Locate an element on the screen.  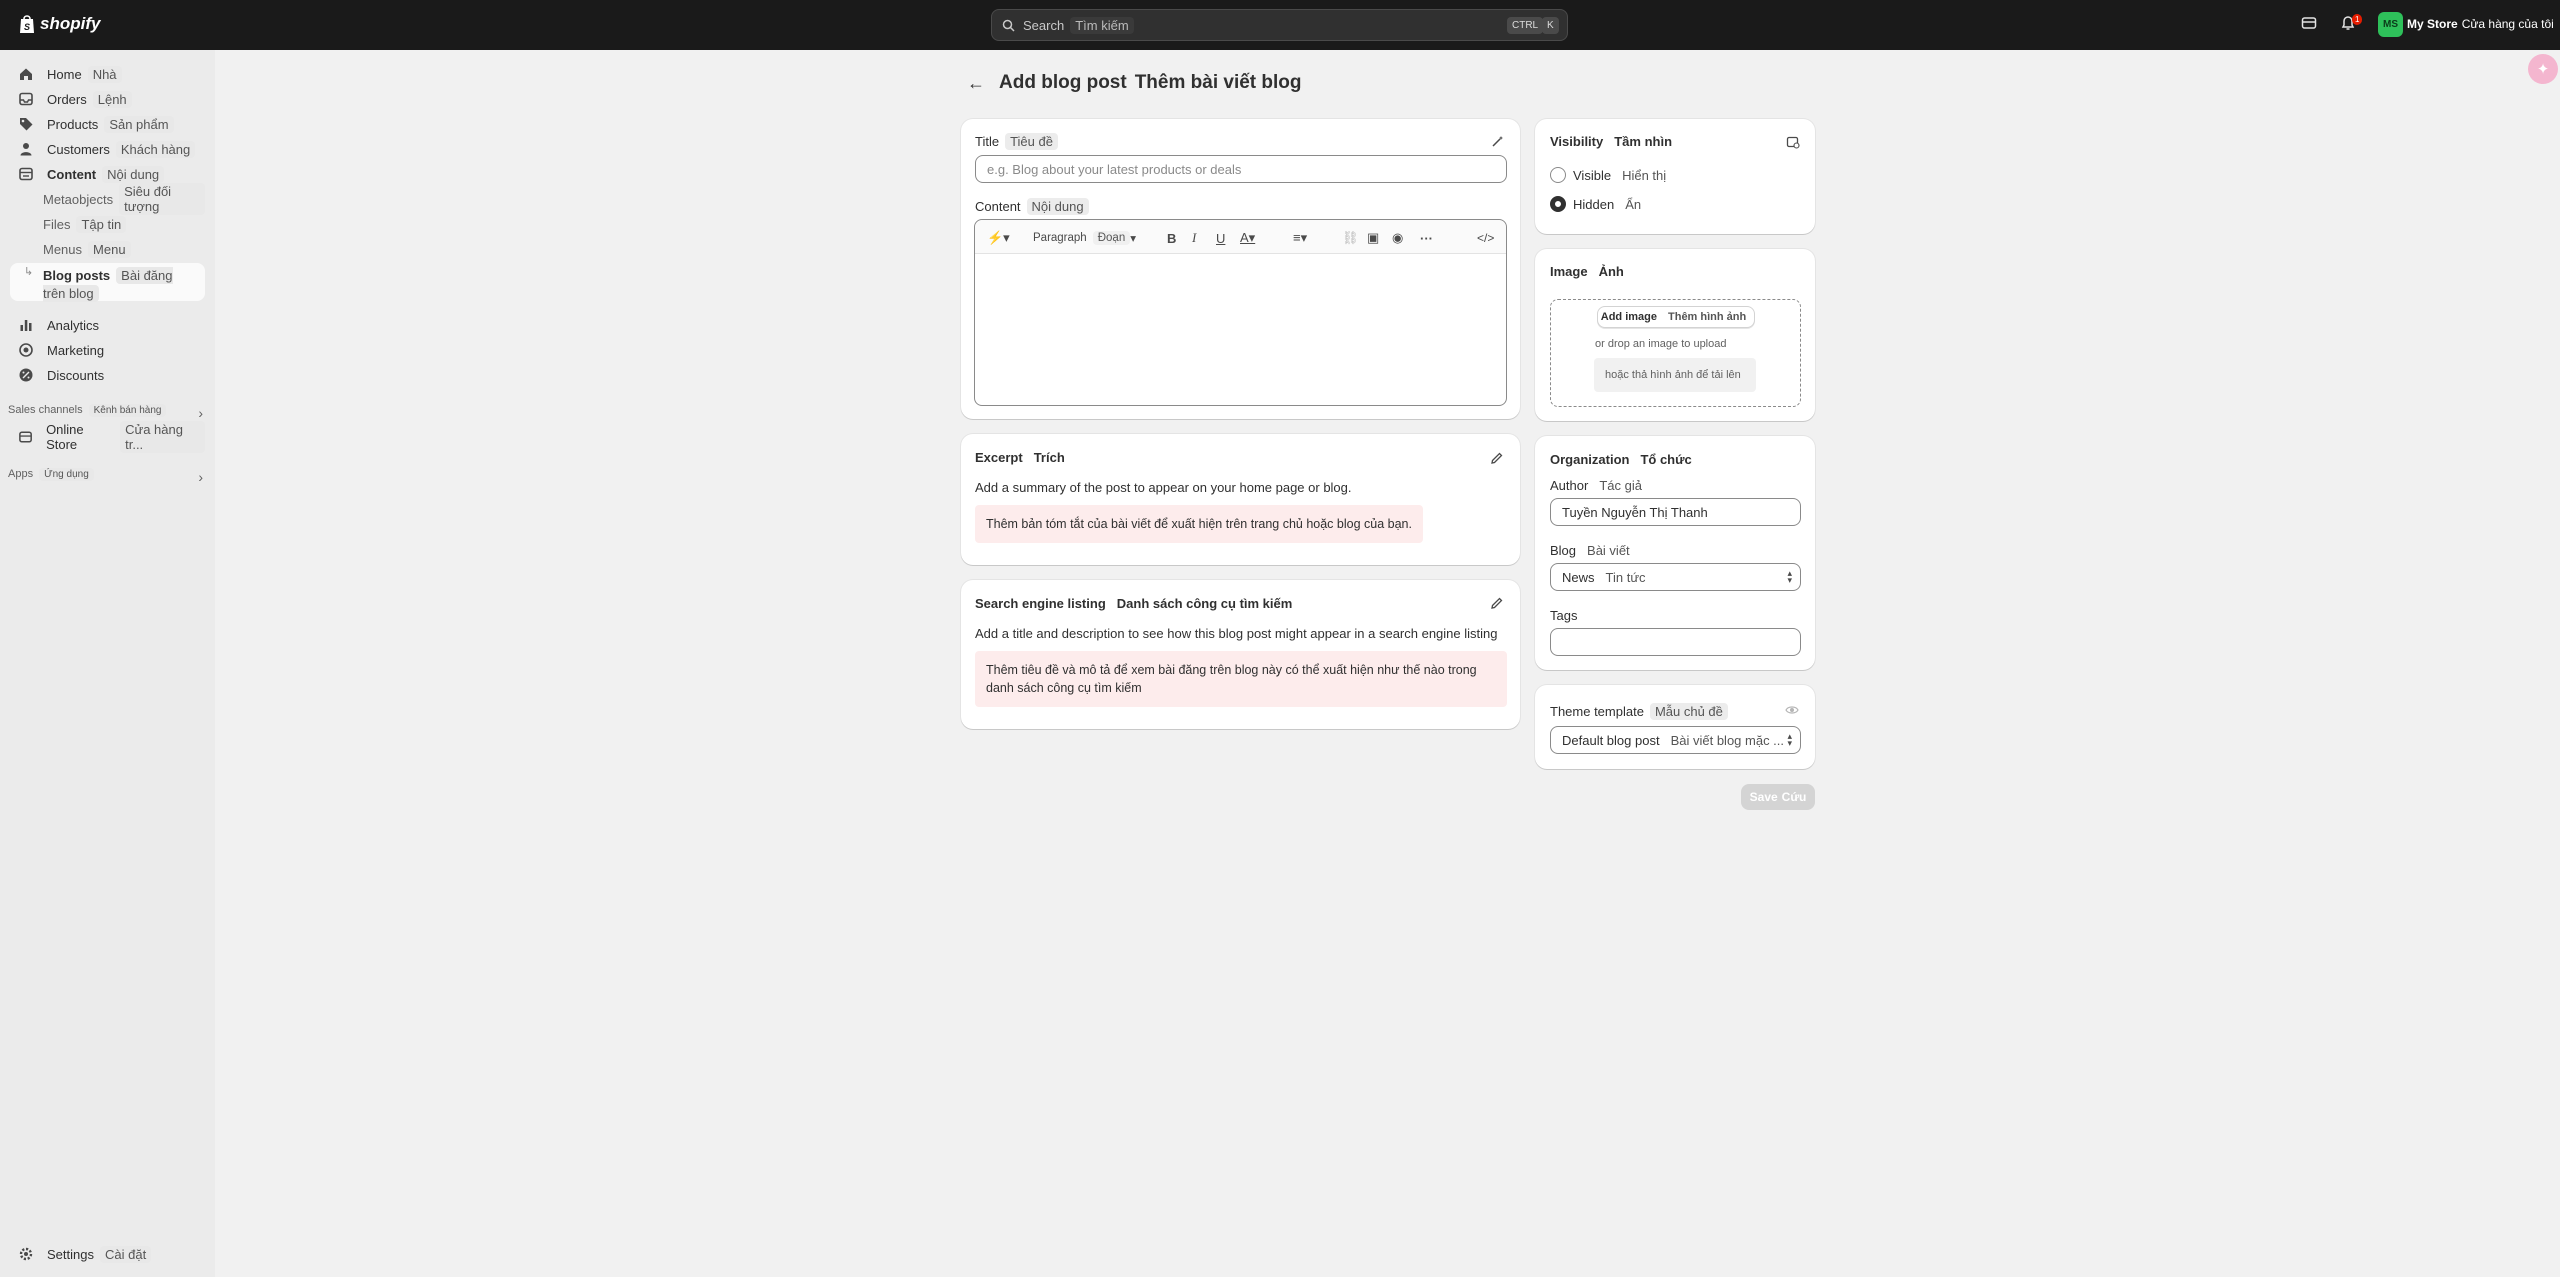
store-switch-icon is located at coordinates (2311, 25).